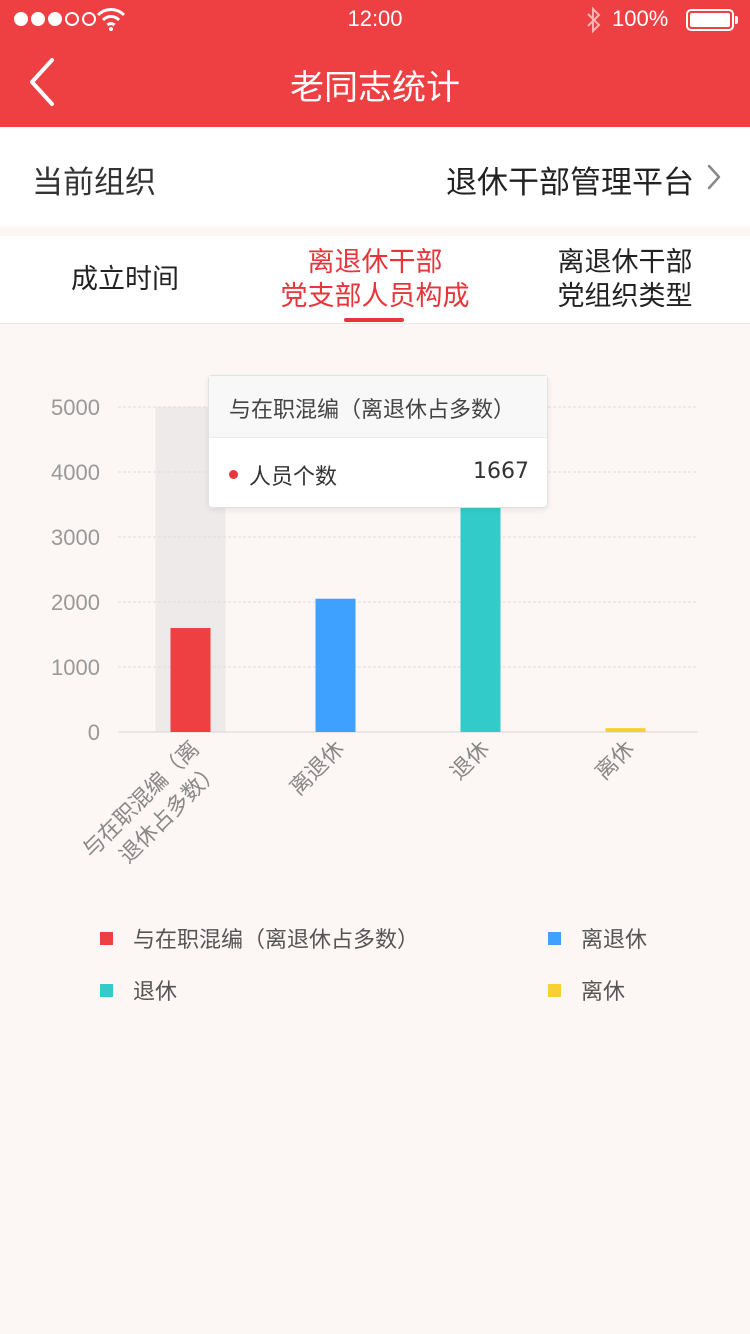 Image resolution: width=750 pixels, height=1334 pixels. Describe the element at coordinates (75, 537) in the screenshot. I see `y-tick-label: 3000` at that location.